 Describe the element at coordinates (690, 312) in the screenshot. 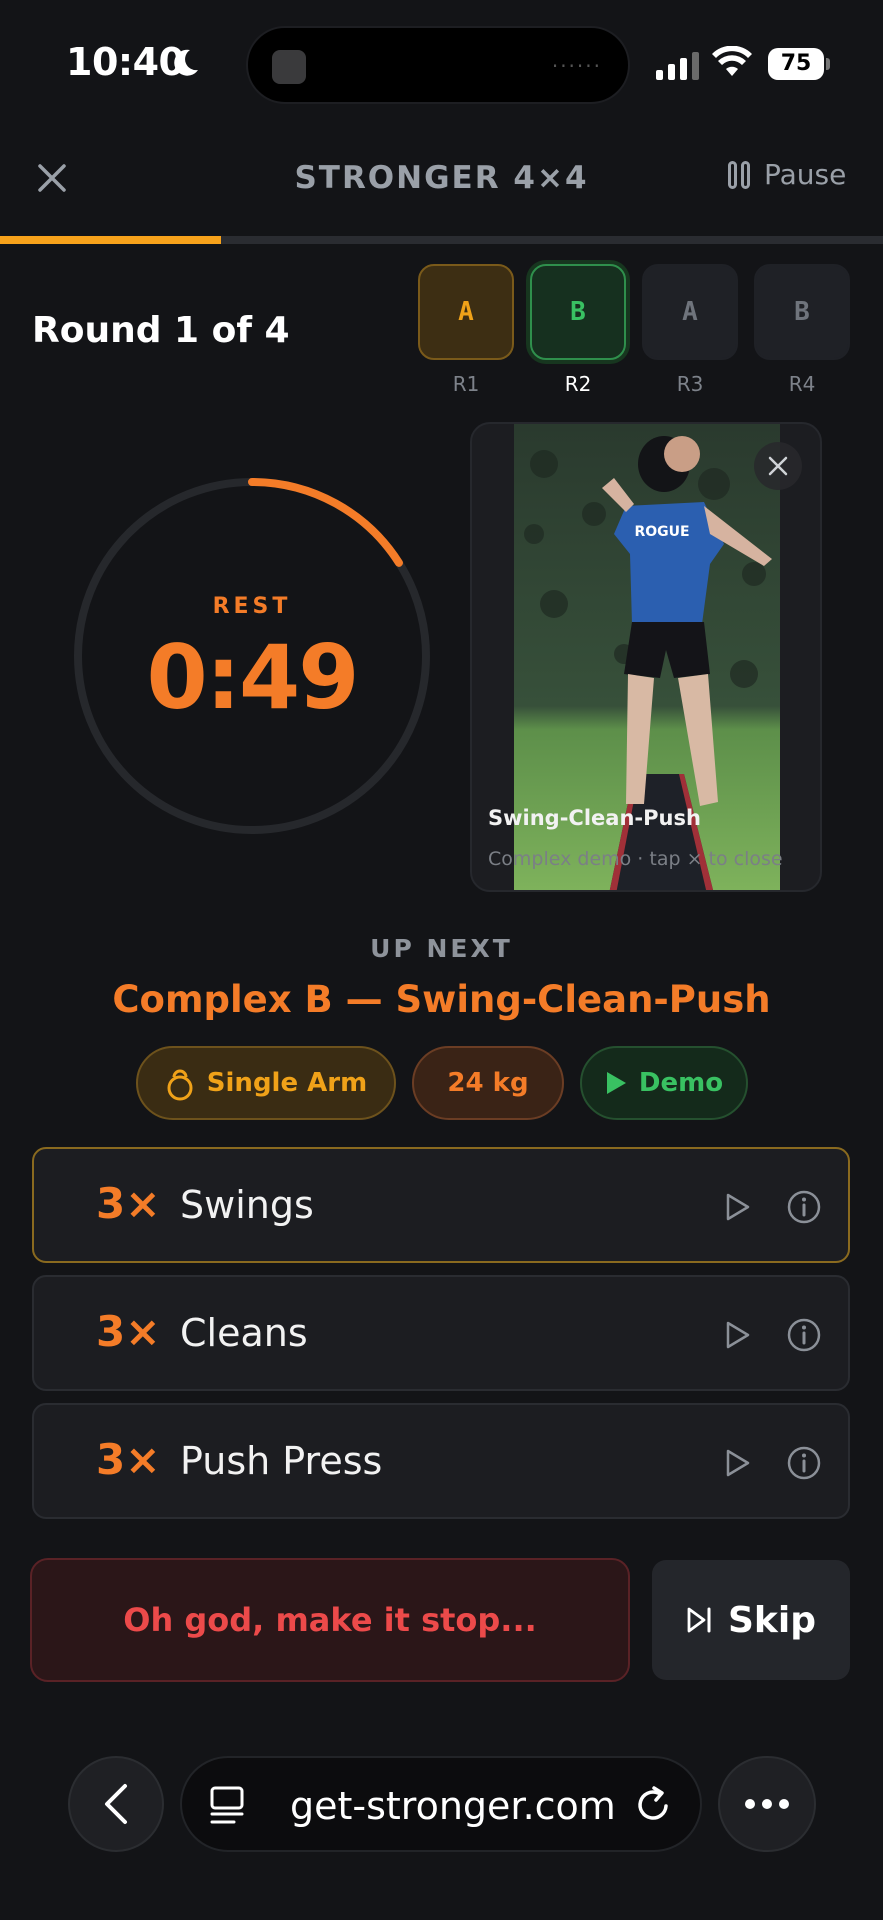

I see `round-chip-r3: A` at that location.